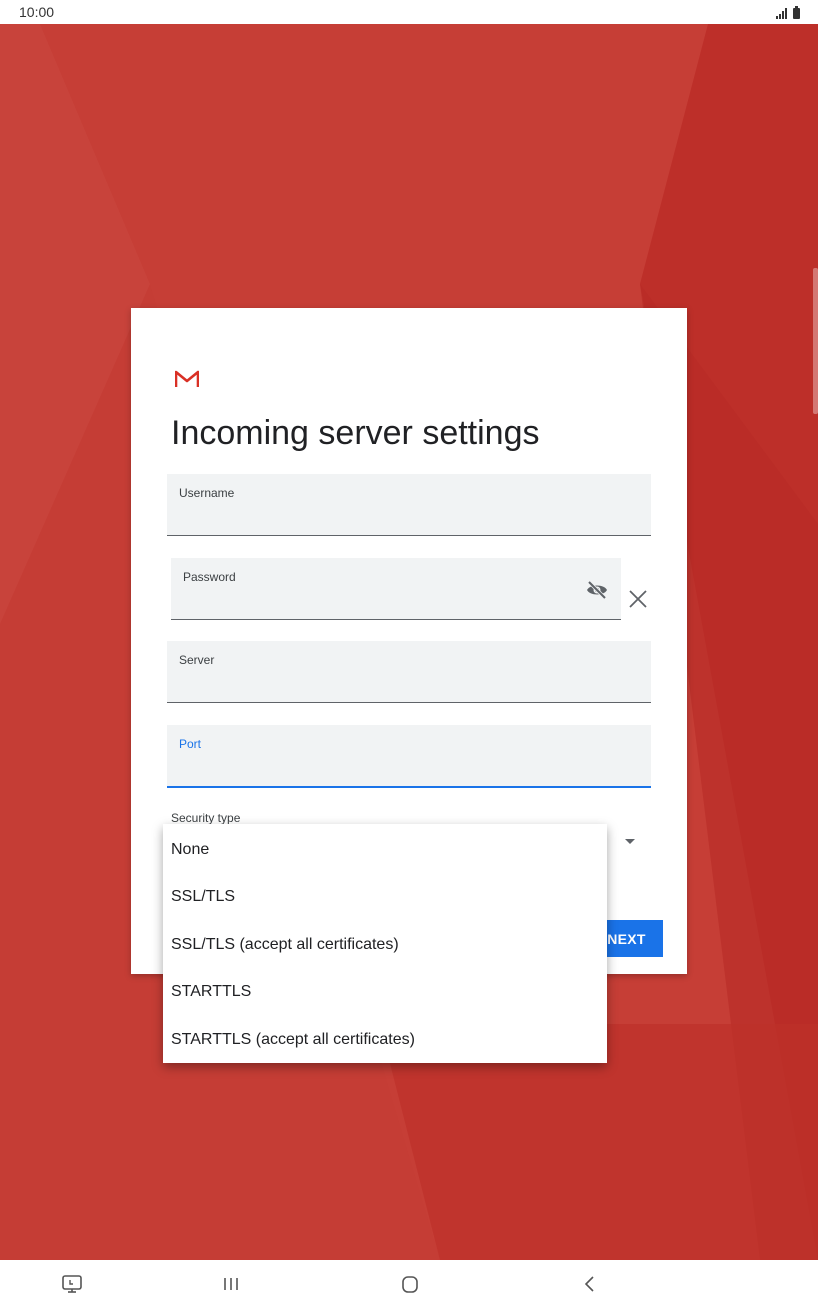 The image size is (818, 1307). I want to click on menu-item-starttls: STARTTLS, so click(385, 991).